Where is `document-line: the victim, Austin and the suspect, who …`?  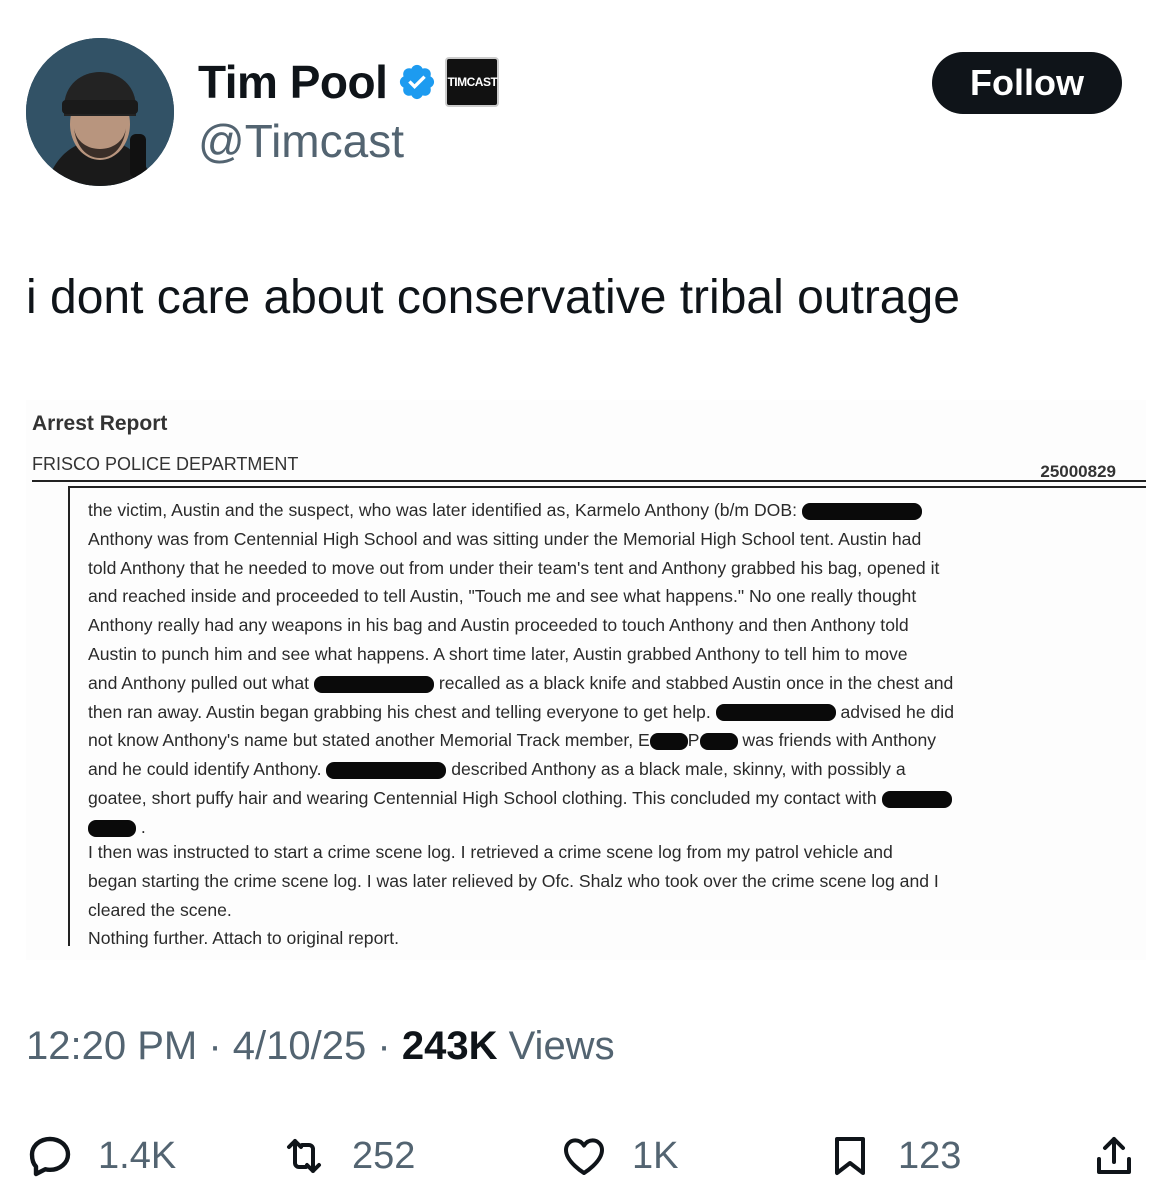 document-line: the victim, Austin and the suspect, who … is located at coordinates (521, 510).